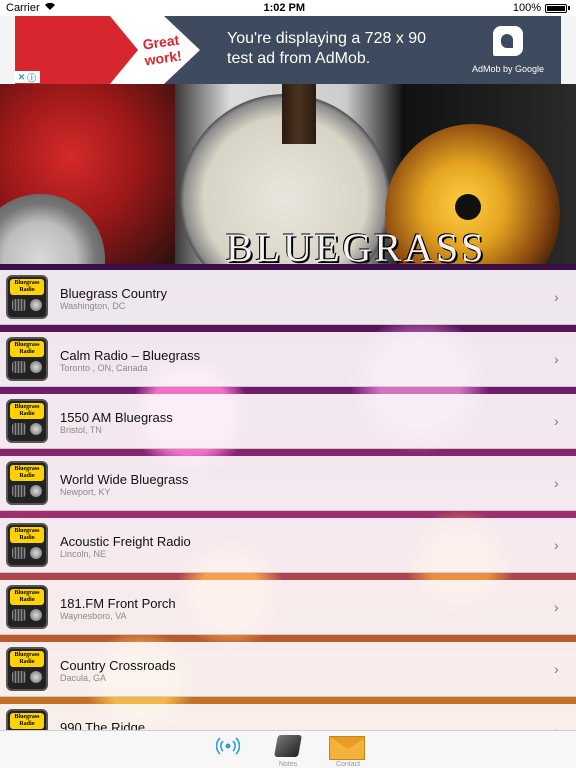  Describe the element at coordinates (118, 603) in the screenshot. I see `station-name: 181.FM Front Porch` at that location.